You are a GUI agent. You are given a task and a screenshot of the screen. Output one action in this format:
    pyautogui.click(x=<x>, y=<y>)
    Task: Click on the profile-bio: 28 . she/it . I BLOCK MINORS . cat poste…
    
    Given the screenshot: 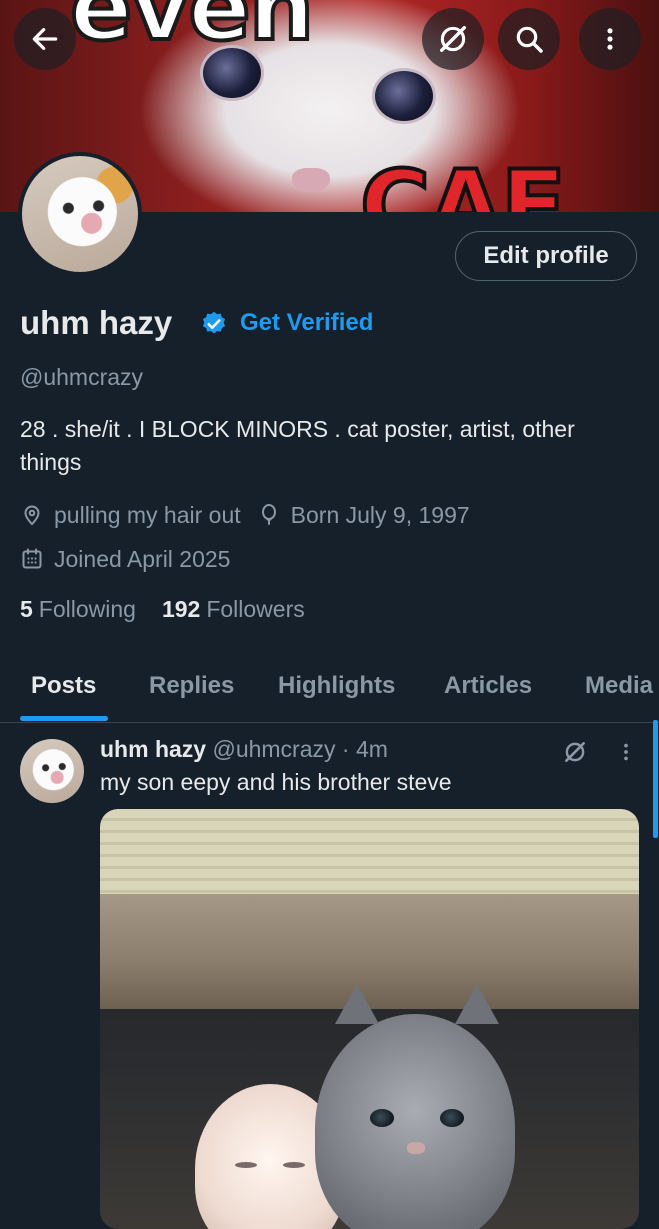 What is the action you would take?
    pyautogui.click(x=297, y=445)
    